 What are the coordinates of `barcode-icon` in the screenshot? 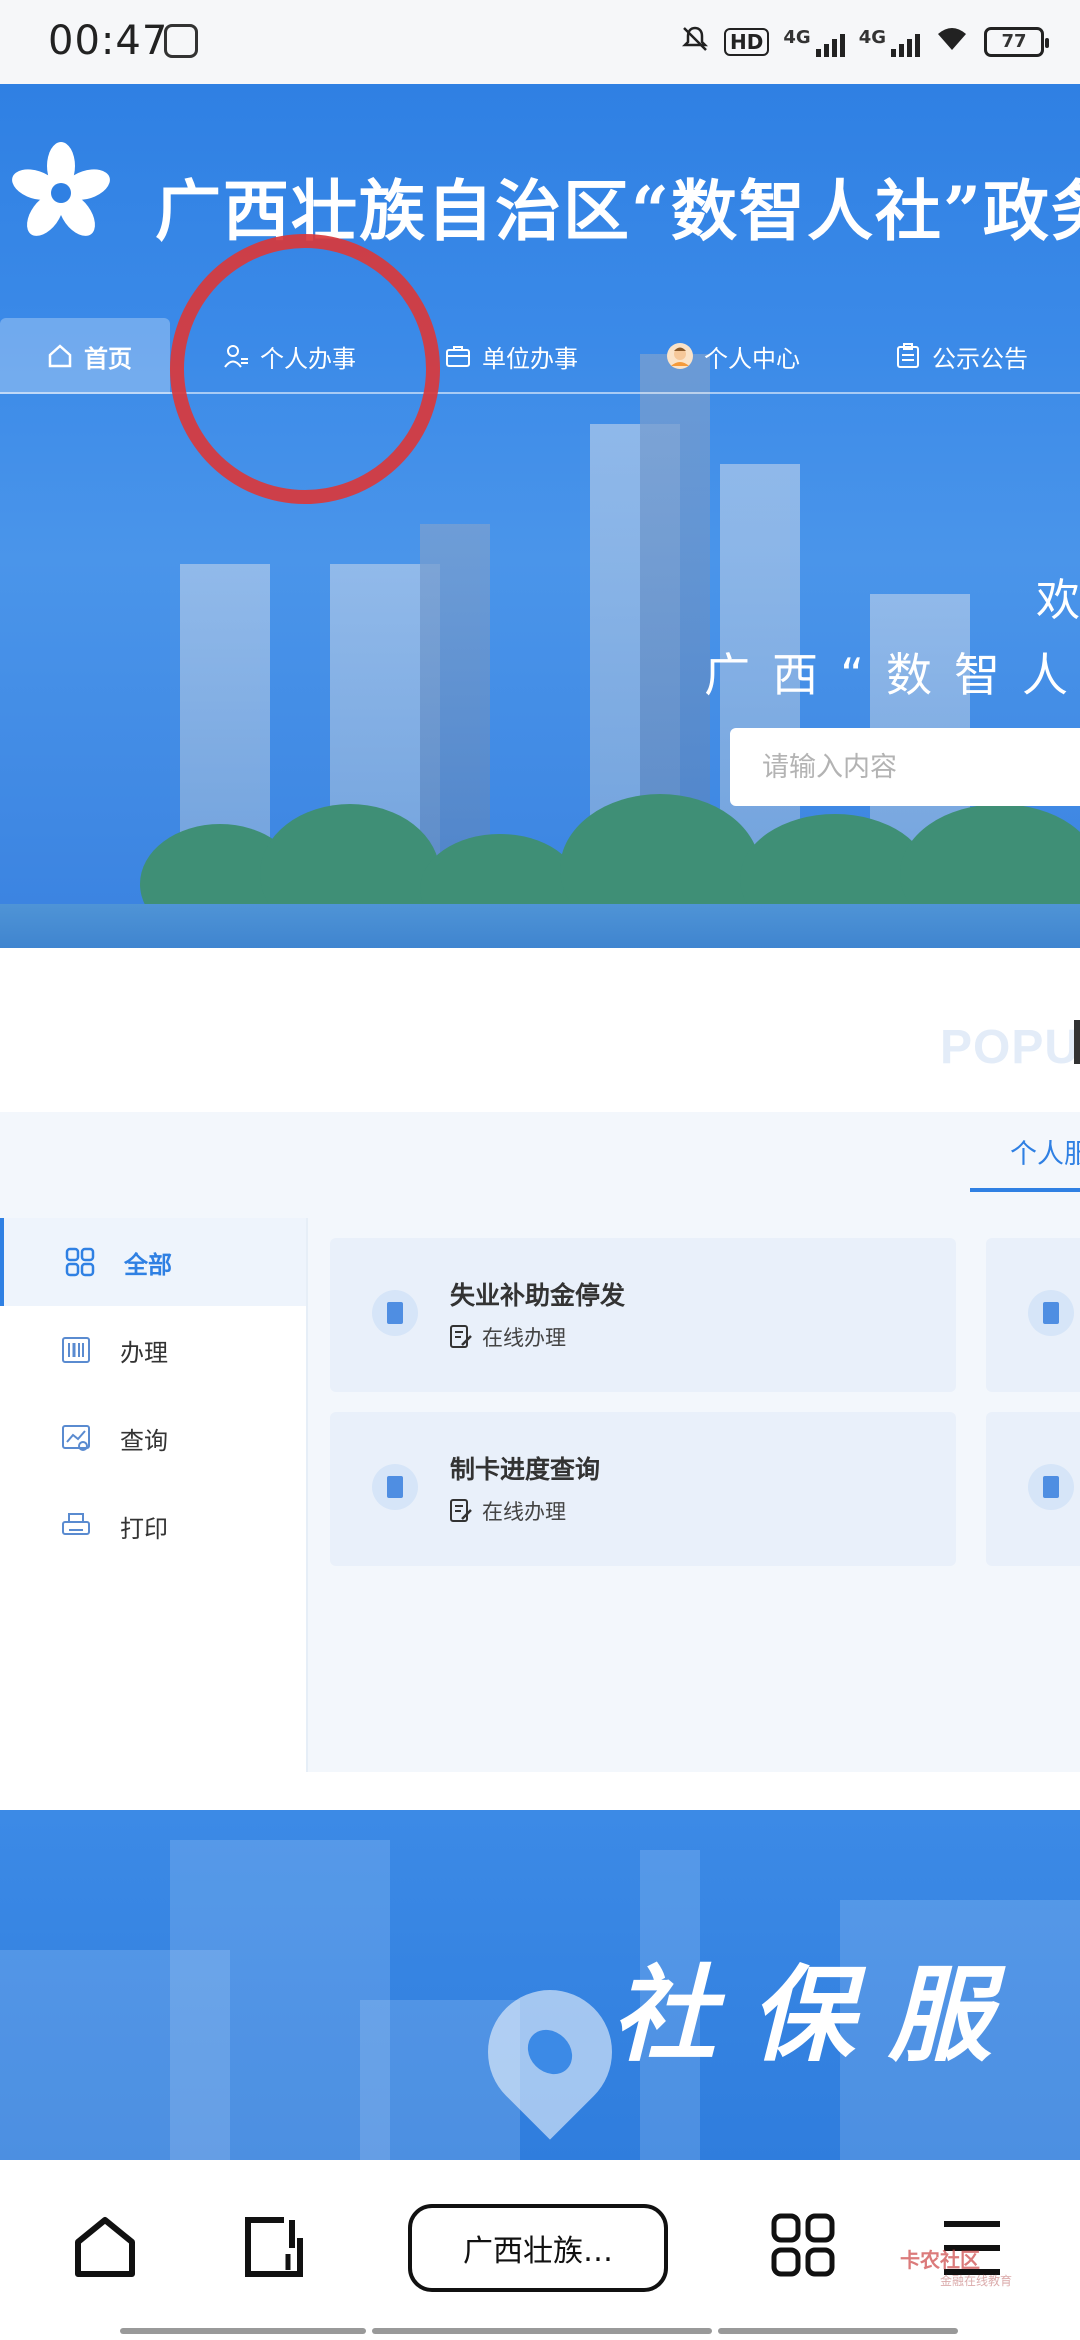 It's located at (76, 1350).